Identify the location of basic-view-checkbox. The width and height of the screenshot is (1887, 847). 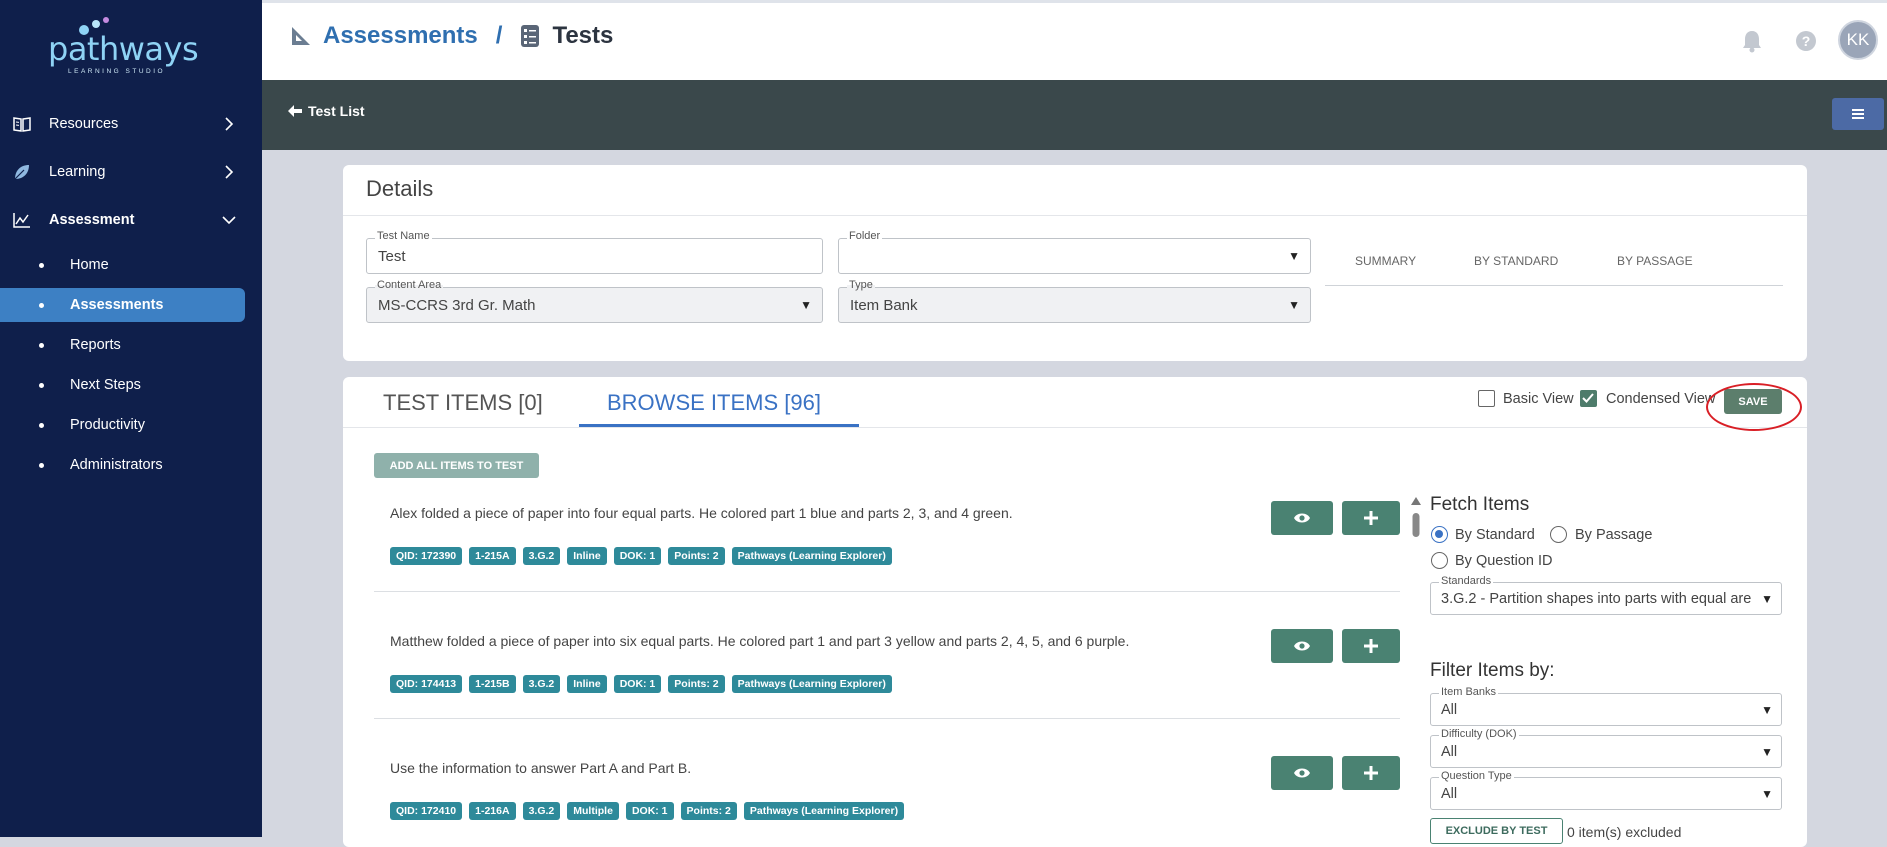
(1486, 398).